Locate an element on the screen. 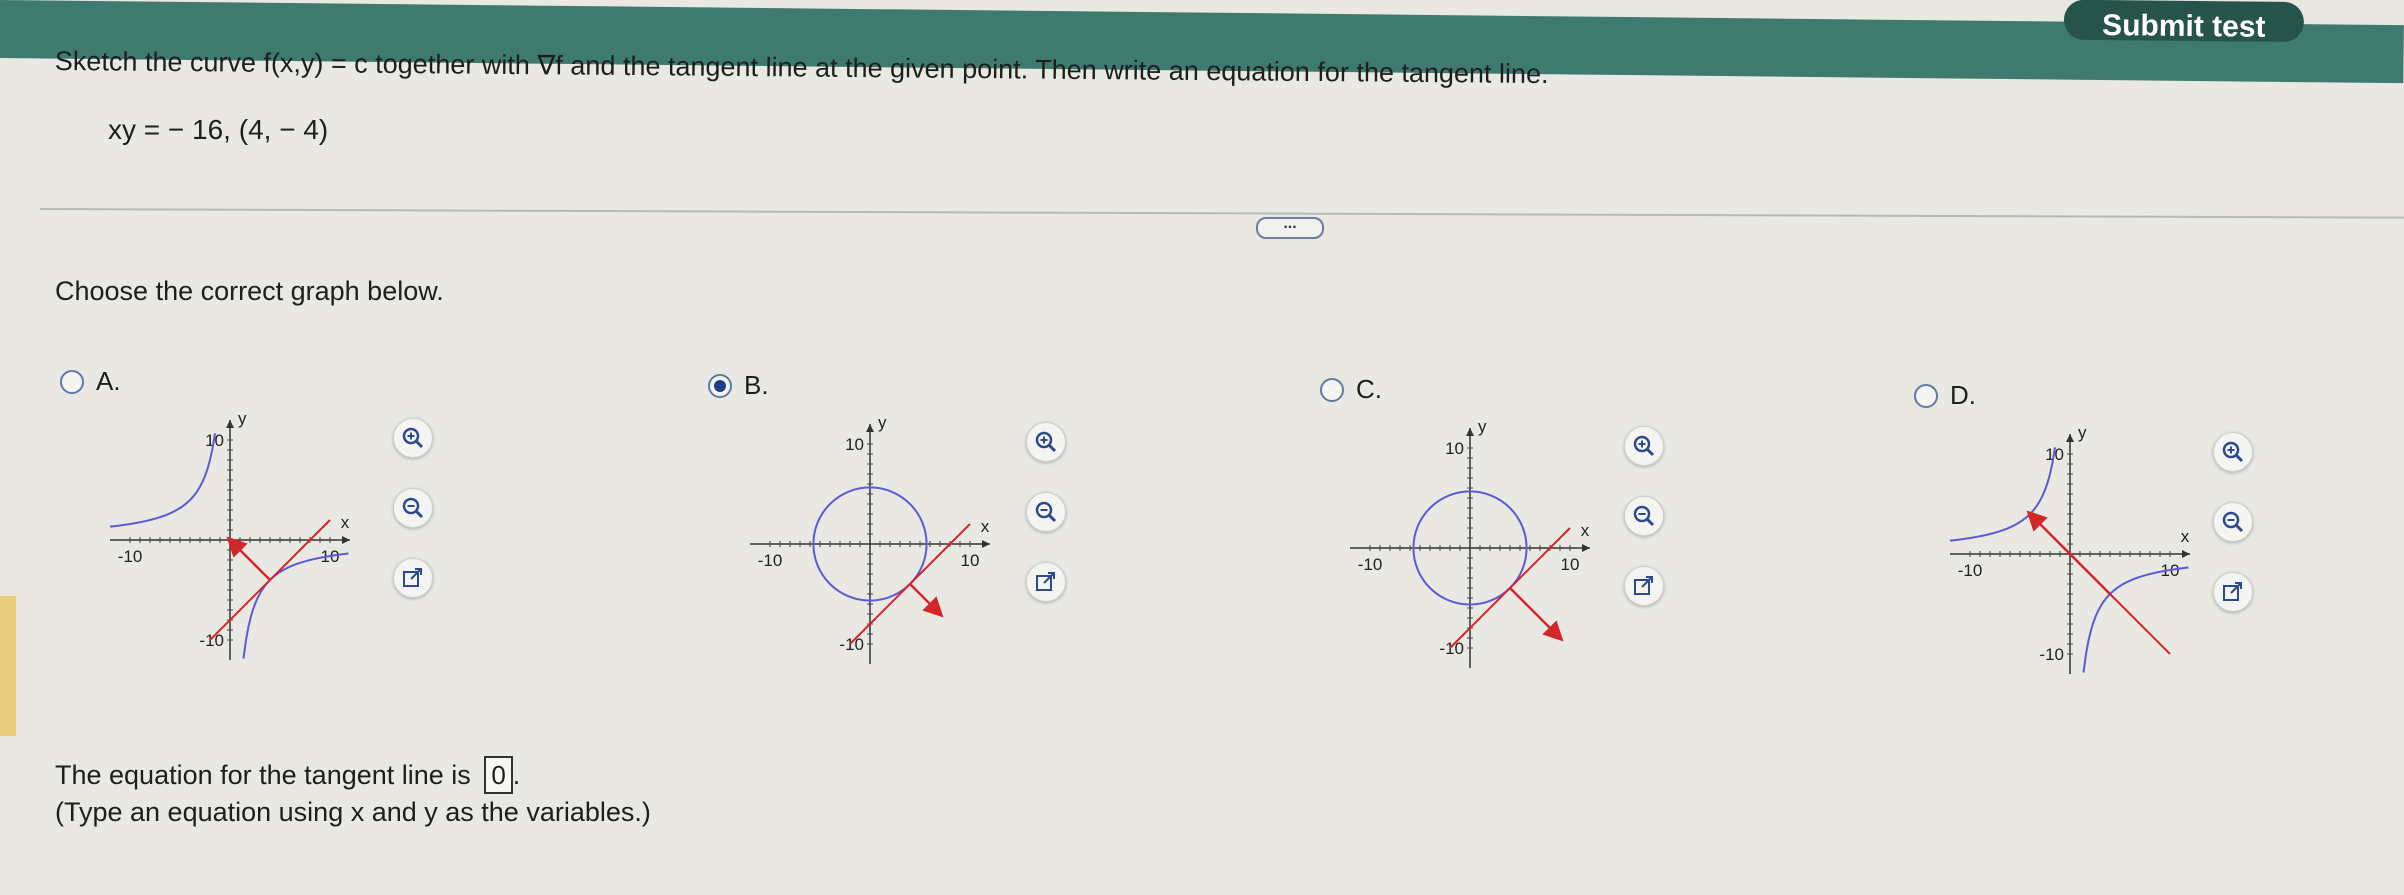  answer-label: The equation for the tangent line is is located at coordinates (263, 775).